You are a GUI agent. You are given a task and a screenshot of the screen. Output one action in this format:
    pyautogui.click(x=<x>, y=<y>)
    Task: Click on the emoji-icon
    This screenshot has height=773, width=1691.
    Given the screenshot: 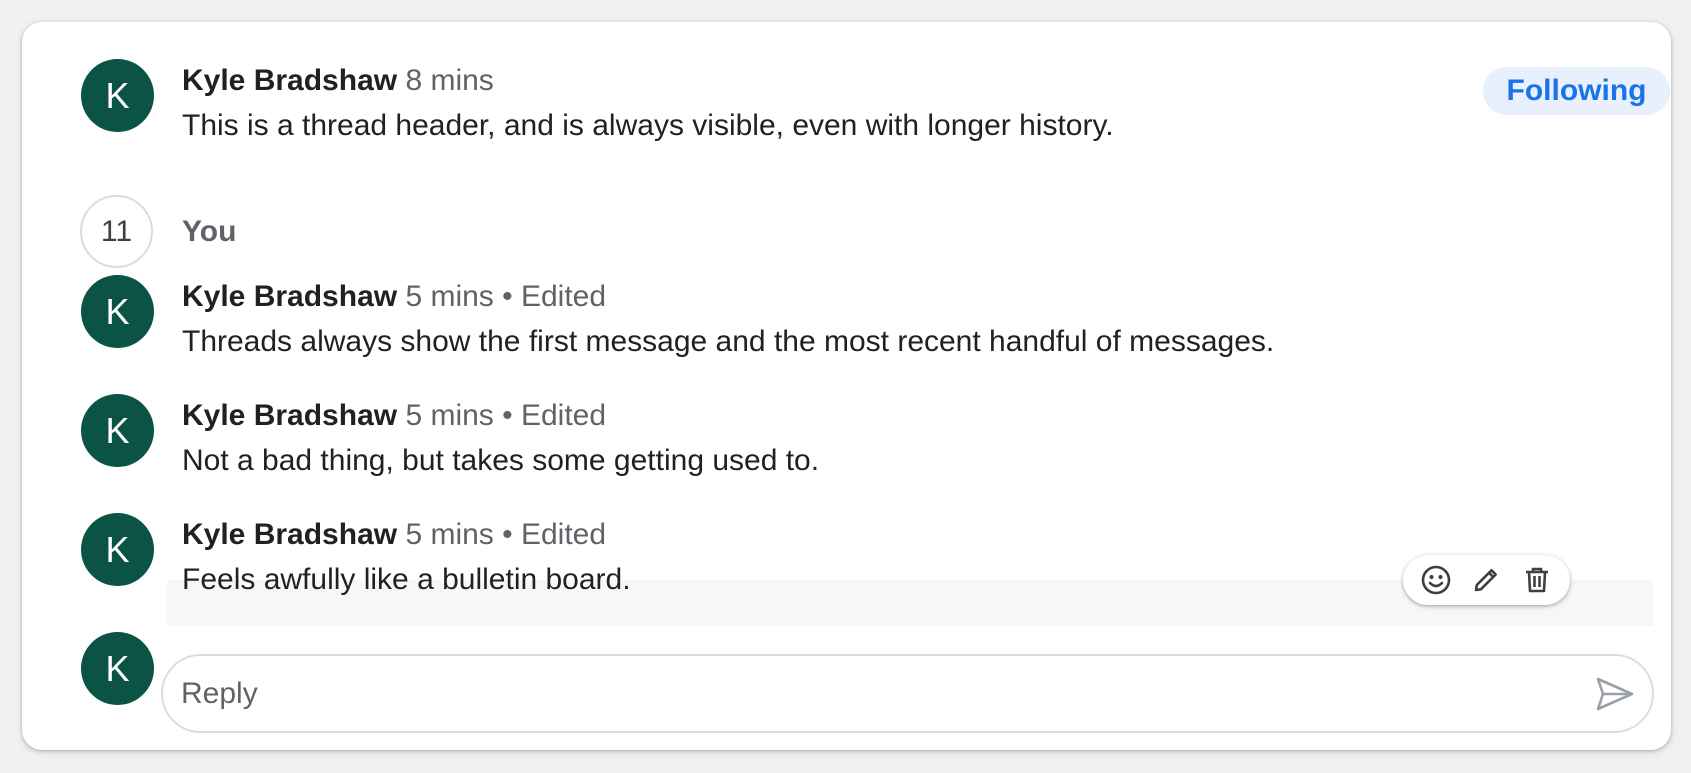 What is the action you would take?
    pyautogui.click(x=1436, y=580)
    